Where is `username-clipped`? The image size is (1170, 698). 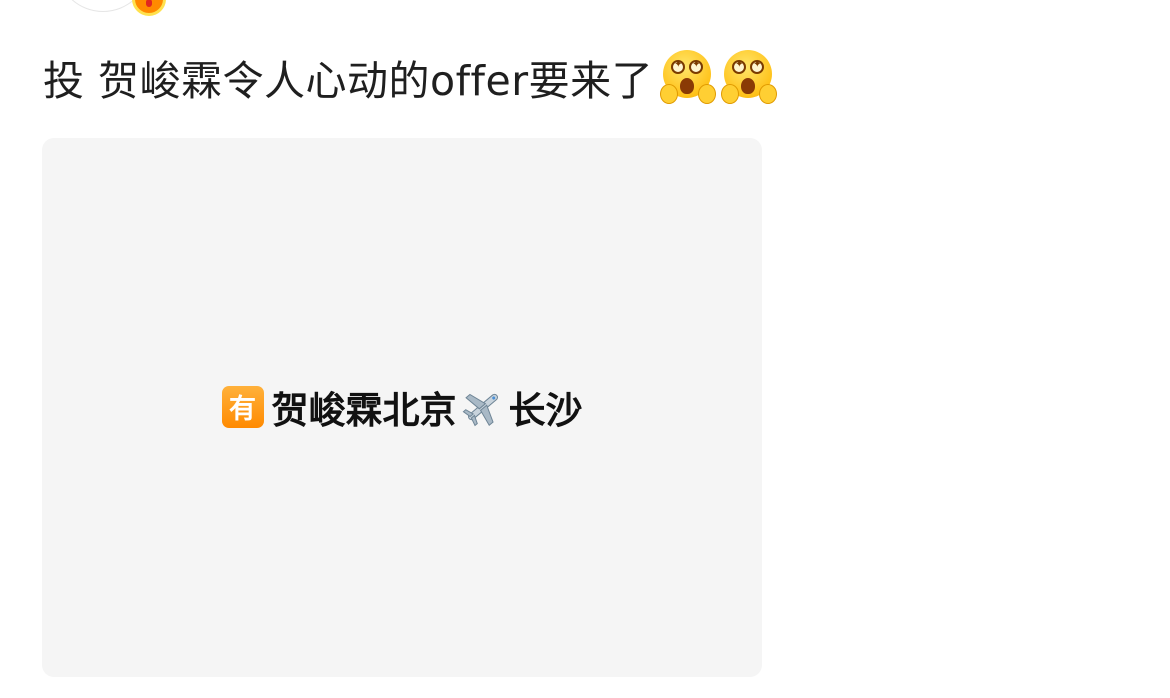 username-clipped is located at coordinates (312, 2).